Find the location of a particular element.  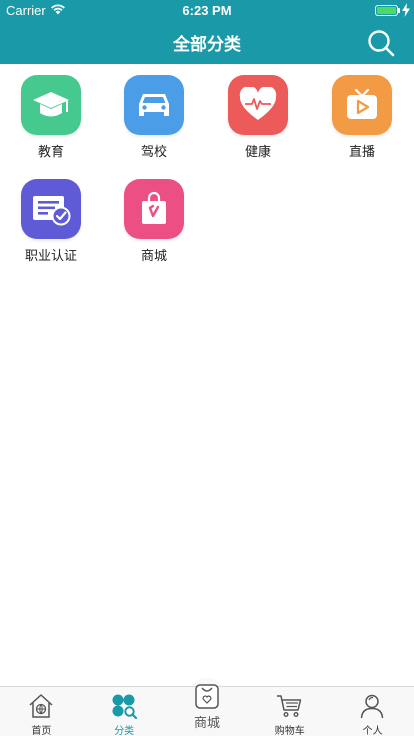

header: Carrier 6:23 PM 全部分类 is located at coordinates (207, 32).